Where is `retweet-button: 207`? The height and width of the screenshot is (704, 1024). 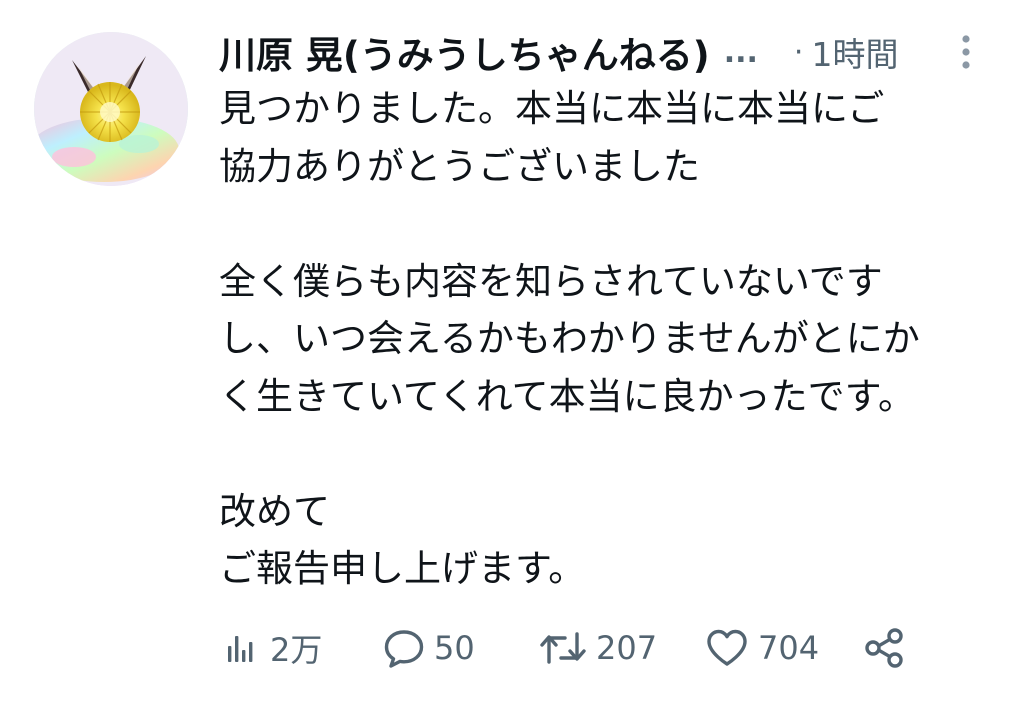 retweet-button: 207 is located at coordinates (597, 648).